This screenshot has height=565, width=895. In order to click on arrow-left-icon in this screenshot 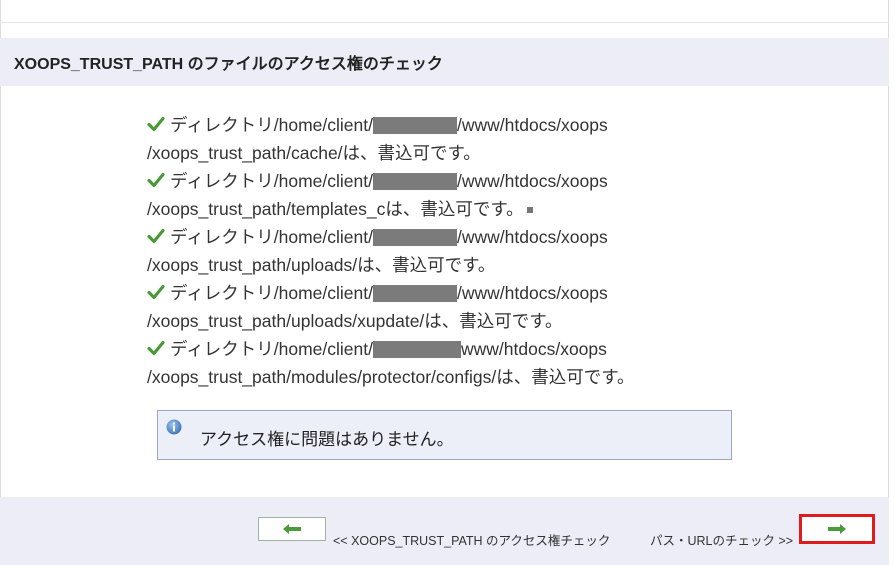, I will do `click(292, 529)`.